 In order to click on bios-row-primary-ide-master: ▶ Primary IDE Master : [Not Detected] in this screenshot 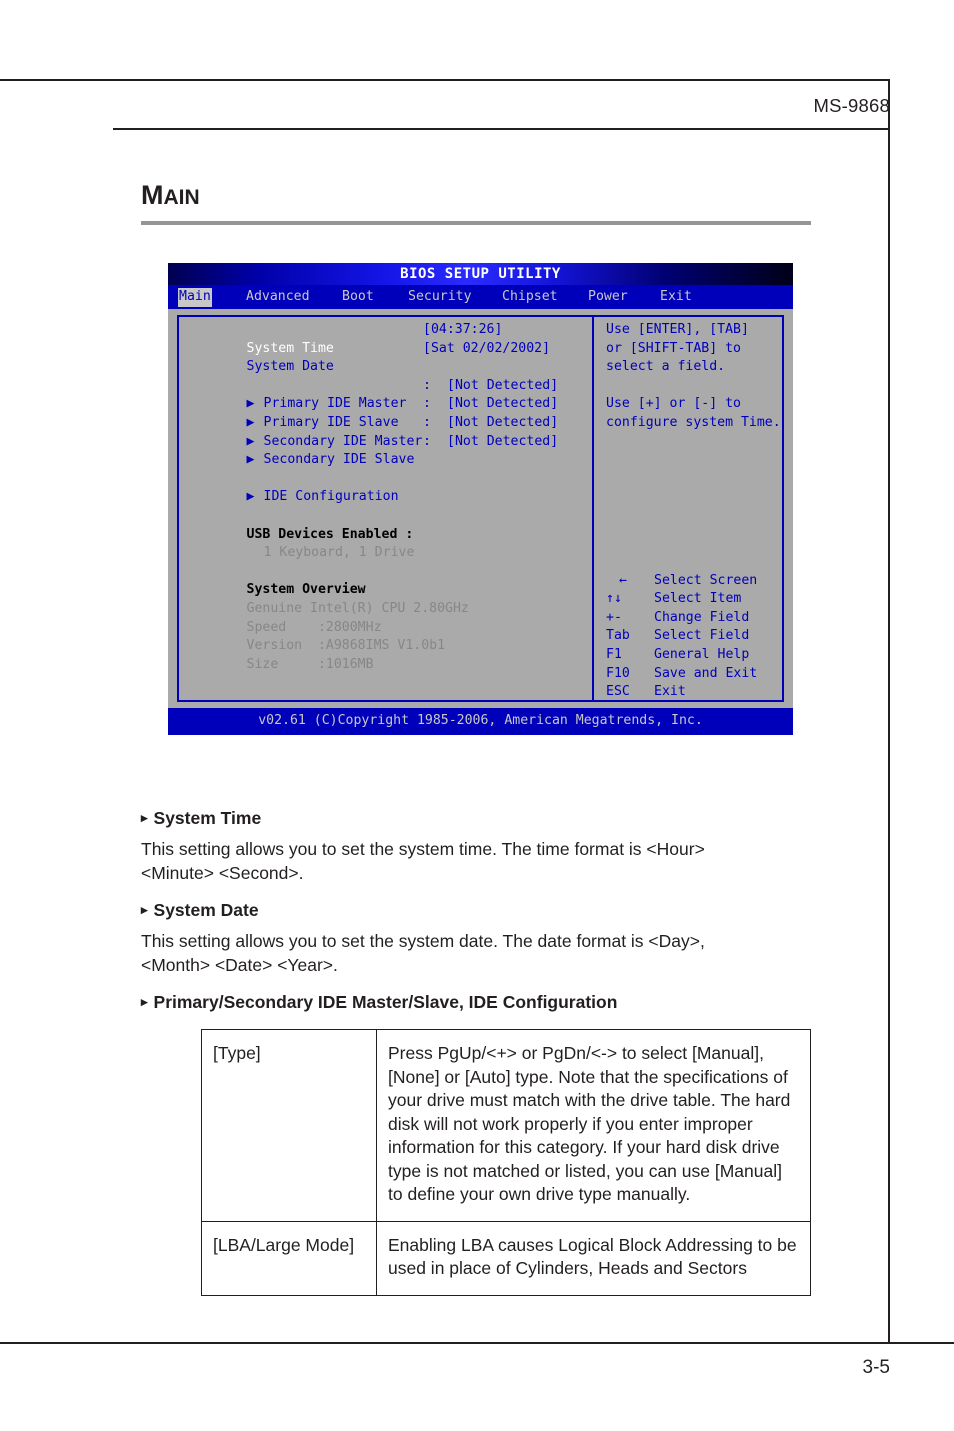, I will do `click(386, 394)`.